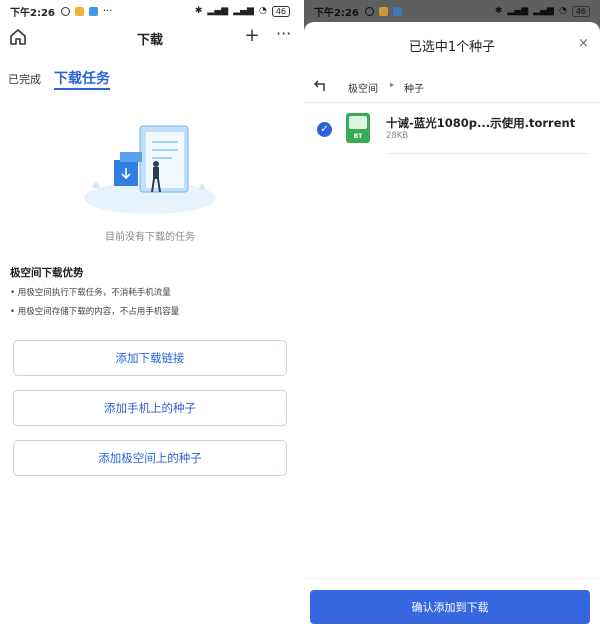 The image size is (600, 638). Describe the element at coordinates (397, 136) in the screenshot. I see `file-size: 28KB` at that location.